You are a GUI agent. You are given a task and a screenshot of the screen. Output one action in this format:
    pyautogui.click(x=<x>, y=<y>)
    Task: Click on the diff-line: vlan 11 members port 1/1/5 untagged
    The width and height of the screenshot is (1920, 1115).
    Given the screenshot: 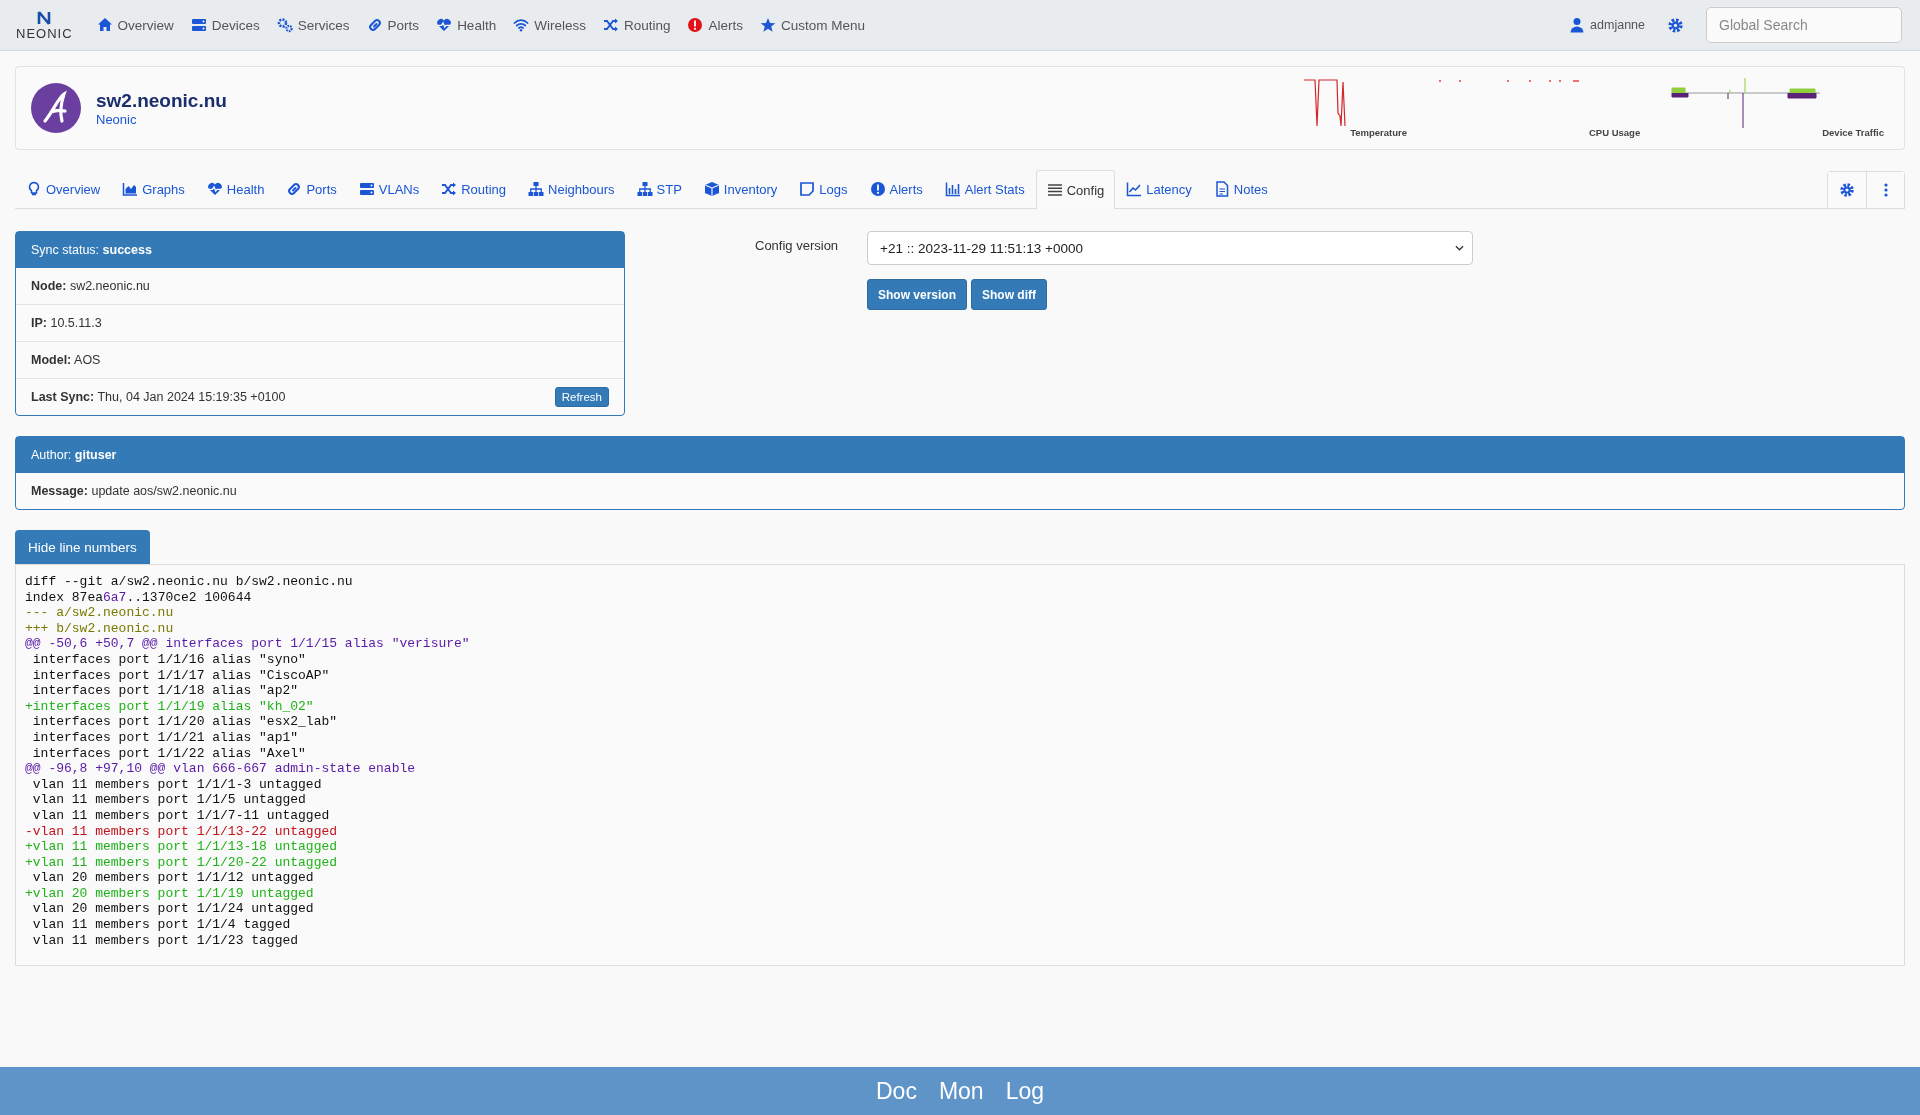 What is the action you would take?
    pyautogui.click(x=168, y=800)
    